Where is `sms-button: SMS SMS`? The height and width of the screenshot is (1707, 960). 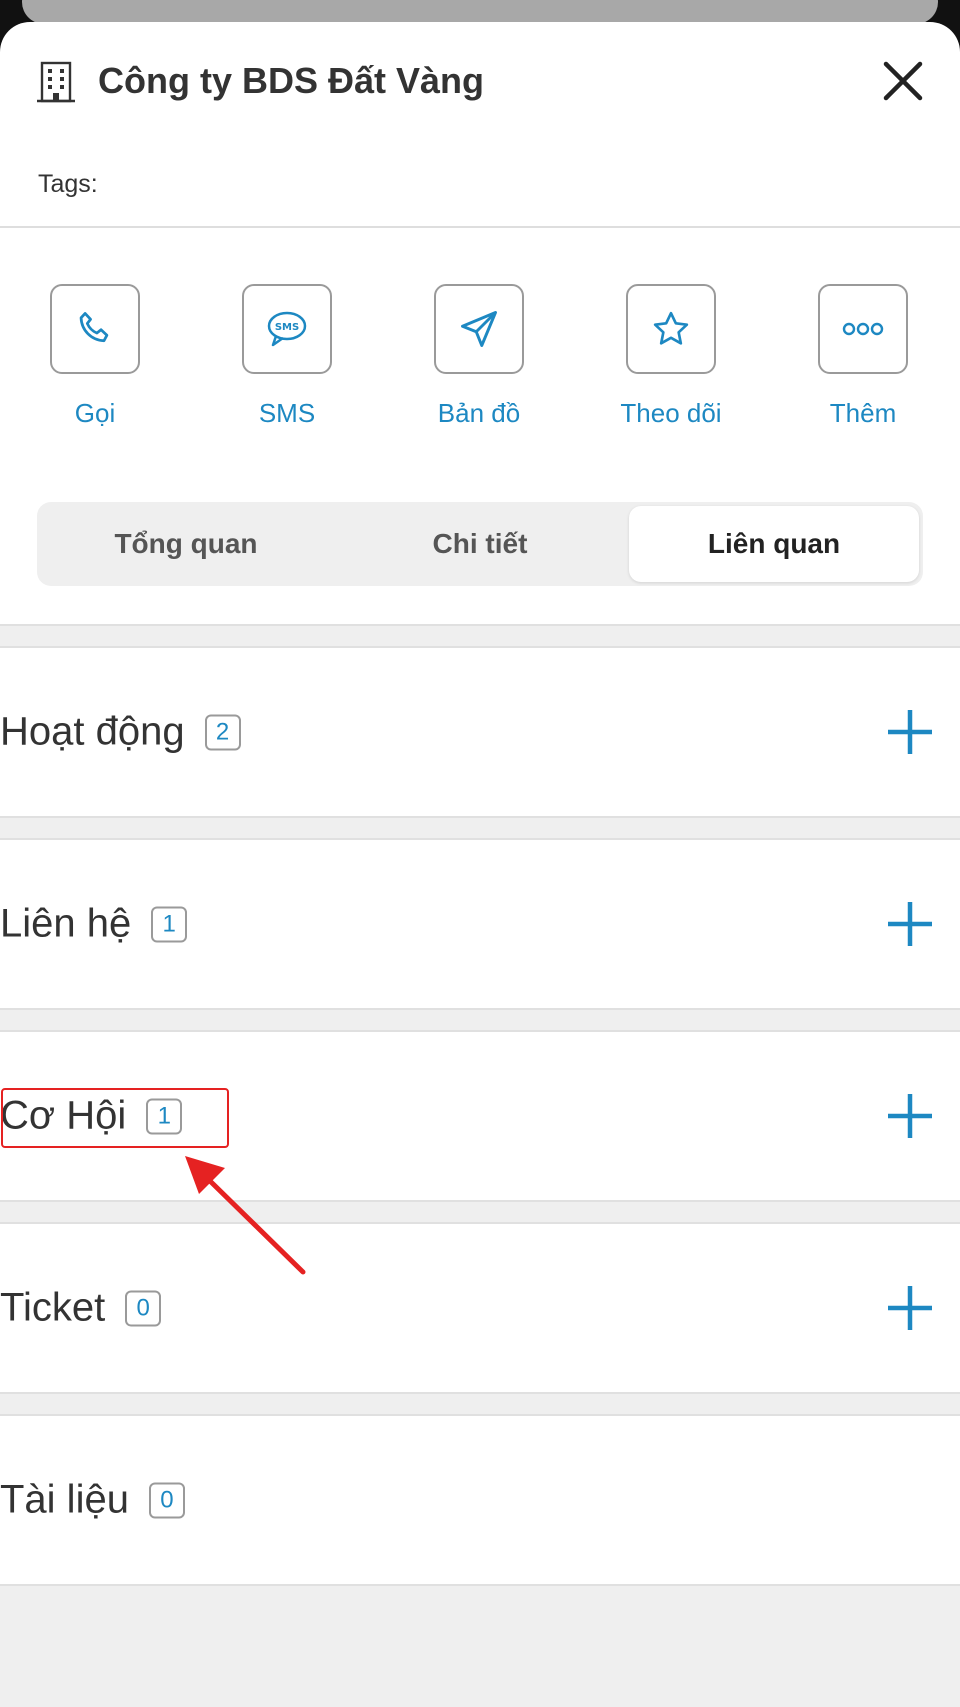 sms-button: SMS SMS is located at coordinates (287, 356).